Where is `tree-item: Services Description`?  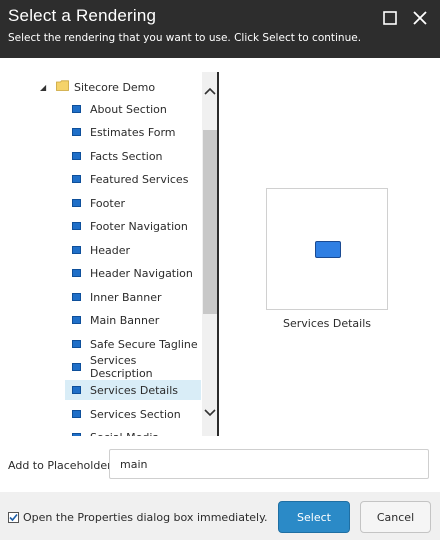 tree-item: Services Description is located at coordinates (133, 367).